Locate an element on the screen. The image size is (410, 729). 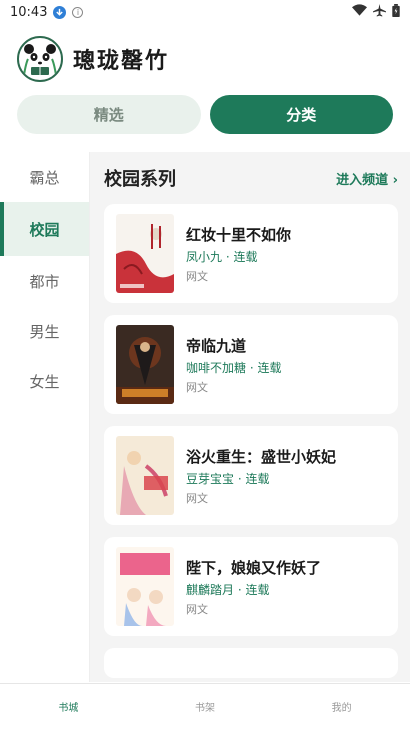
book-card: 浴火重生：盛世小妖妃 豆芽宝宝 · 连载 网文 is located at coordinates (251, 475).